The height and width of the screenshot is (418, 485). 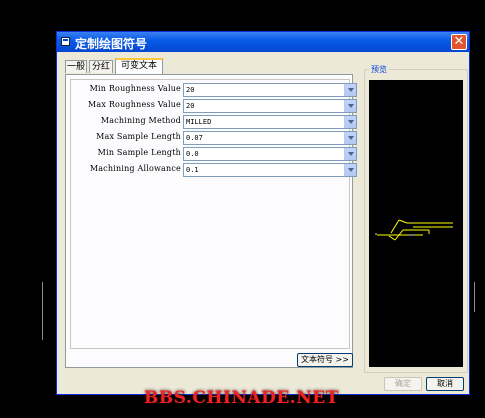 What do you see at coordinates (270, 138) in the screenshot?
I see `max-sample-length-combo: 0.07` at bounding box center [270, 138].